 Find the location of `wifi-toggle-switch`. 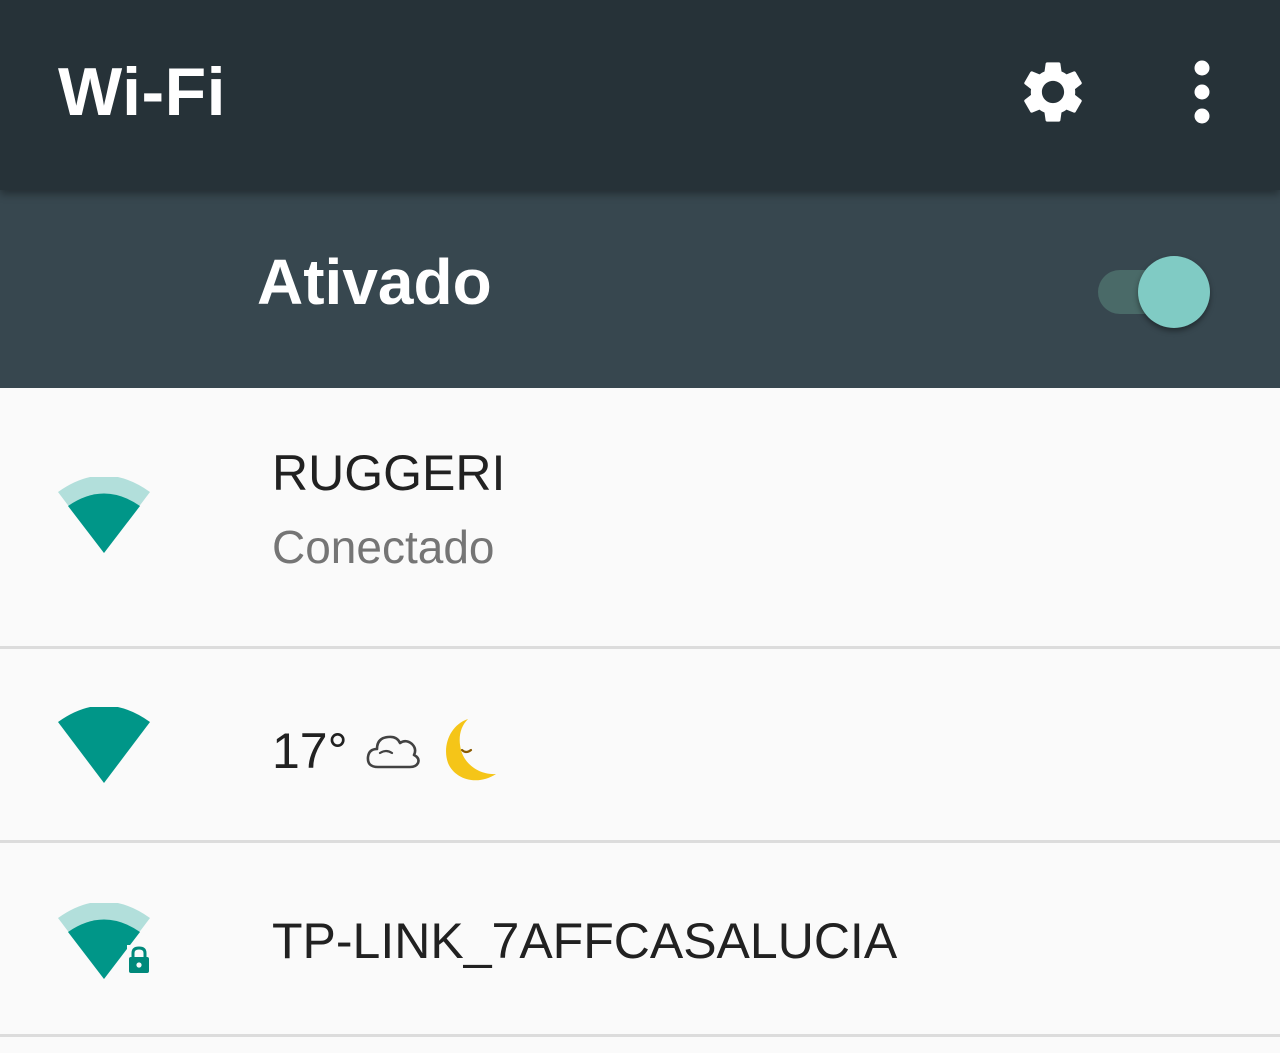

wifi-toggle-switch is located at coordinates (1156, 290).